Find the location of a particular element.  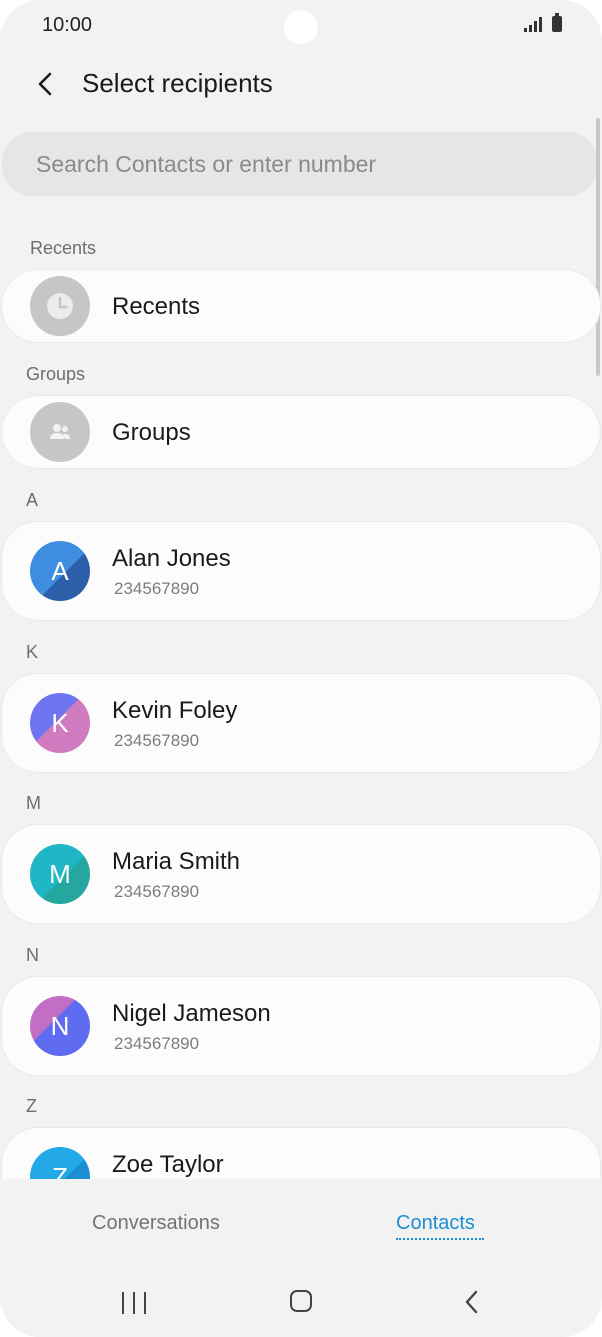

bottom-tab-bar: Conversations Contacts is located at coordinates (301, 1220).